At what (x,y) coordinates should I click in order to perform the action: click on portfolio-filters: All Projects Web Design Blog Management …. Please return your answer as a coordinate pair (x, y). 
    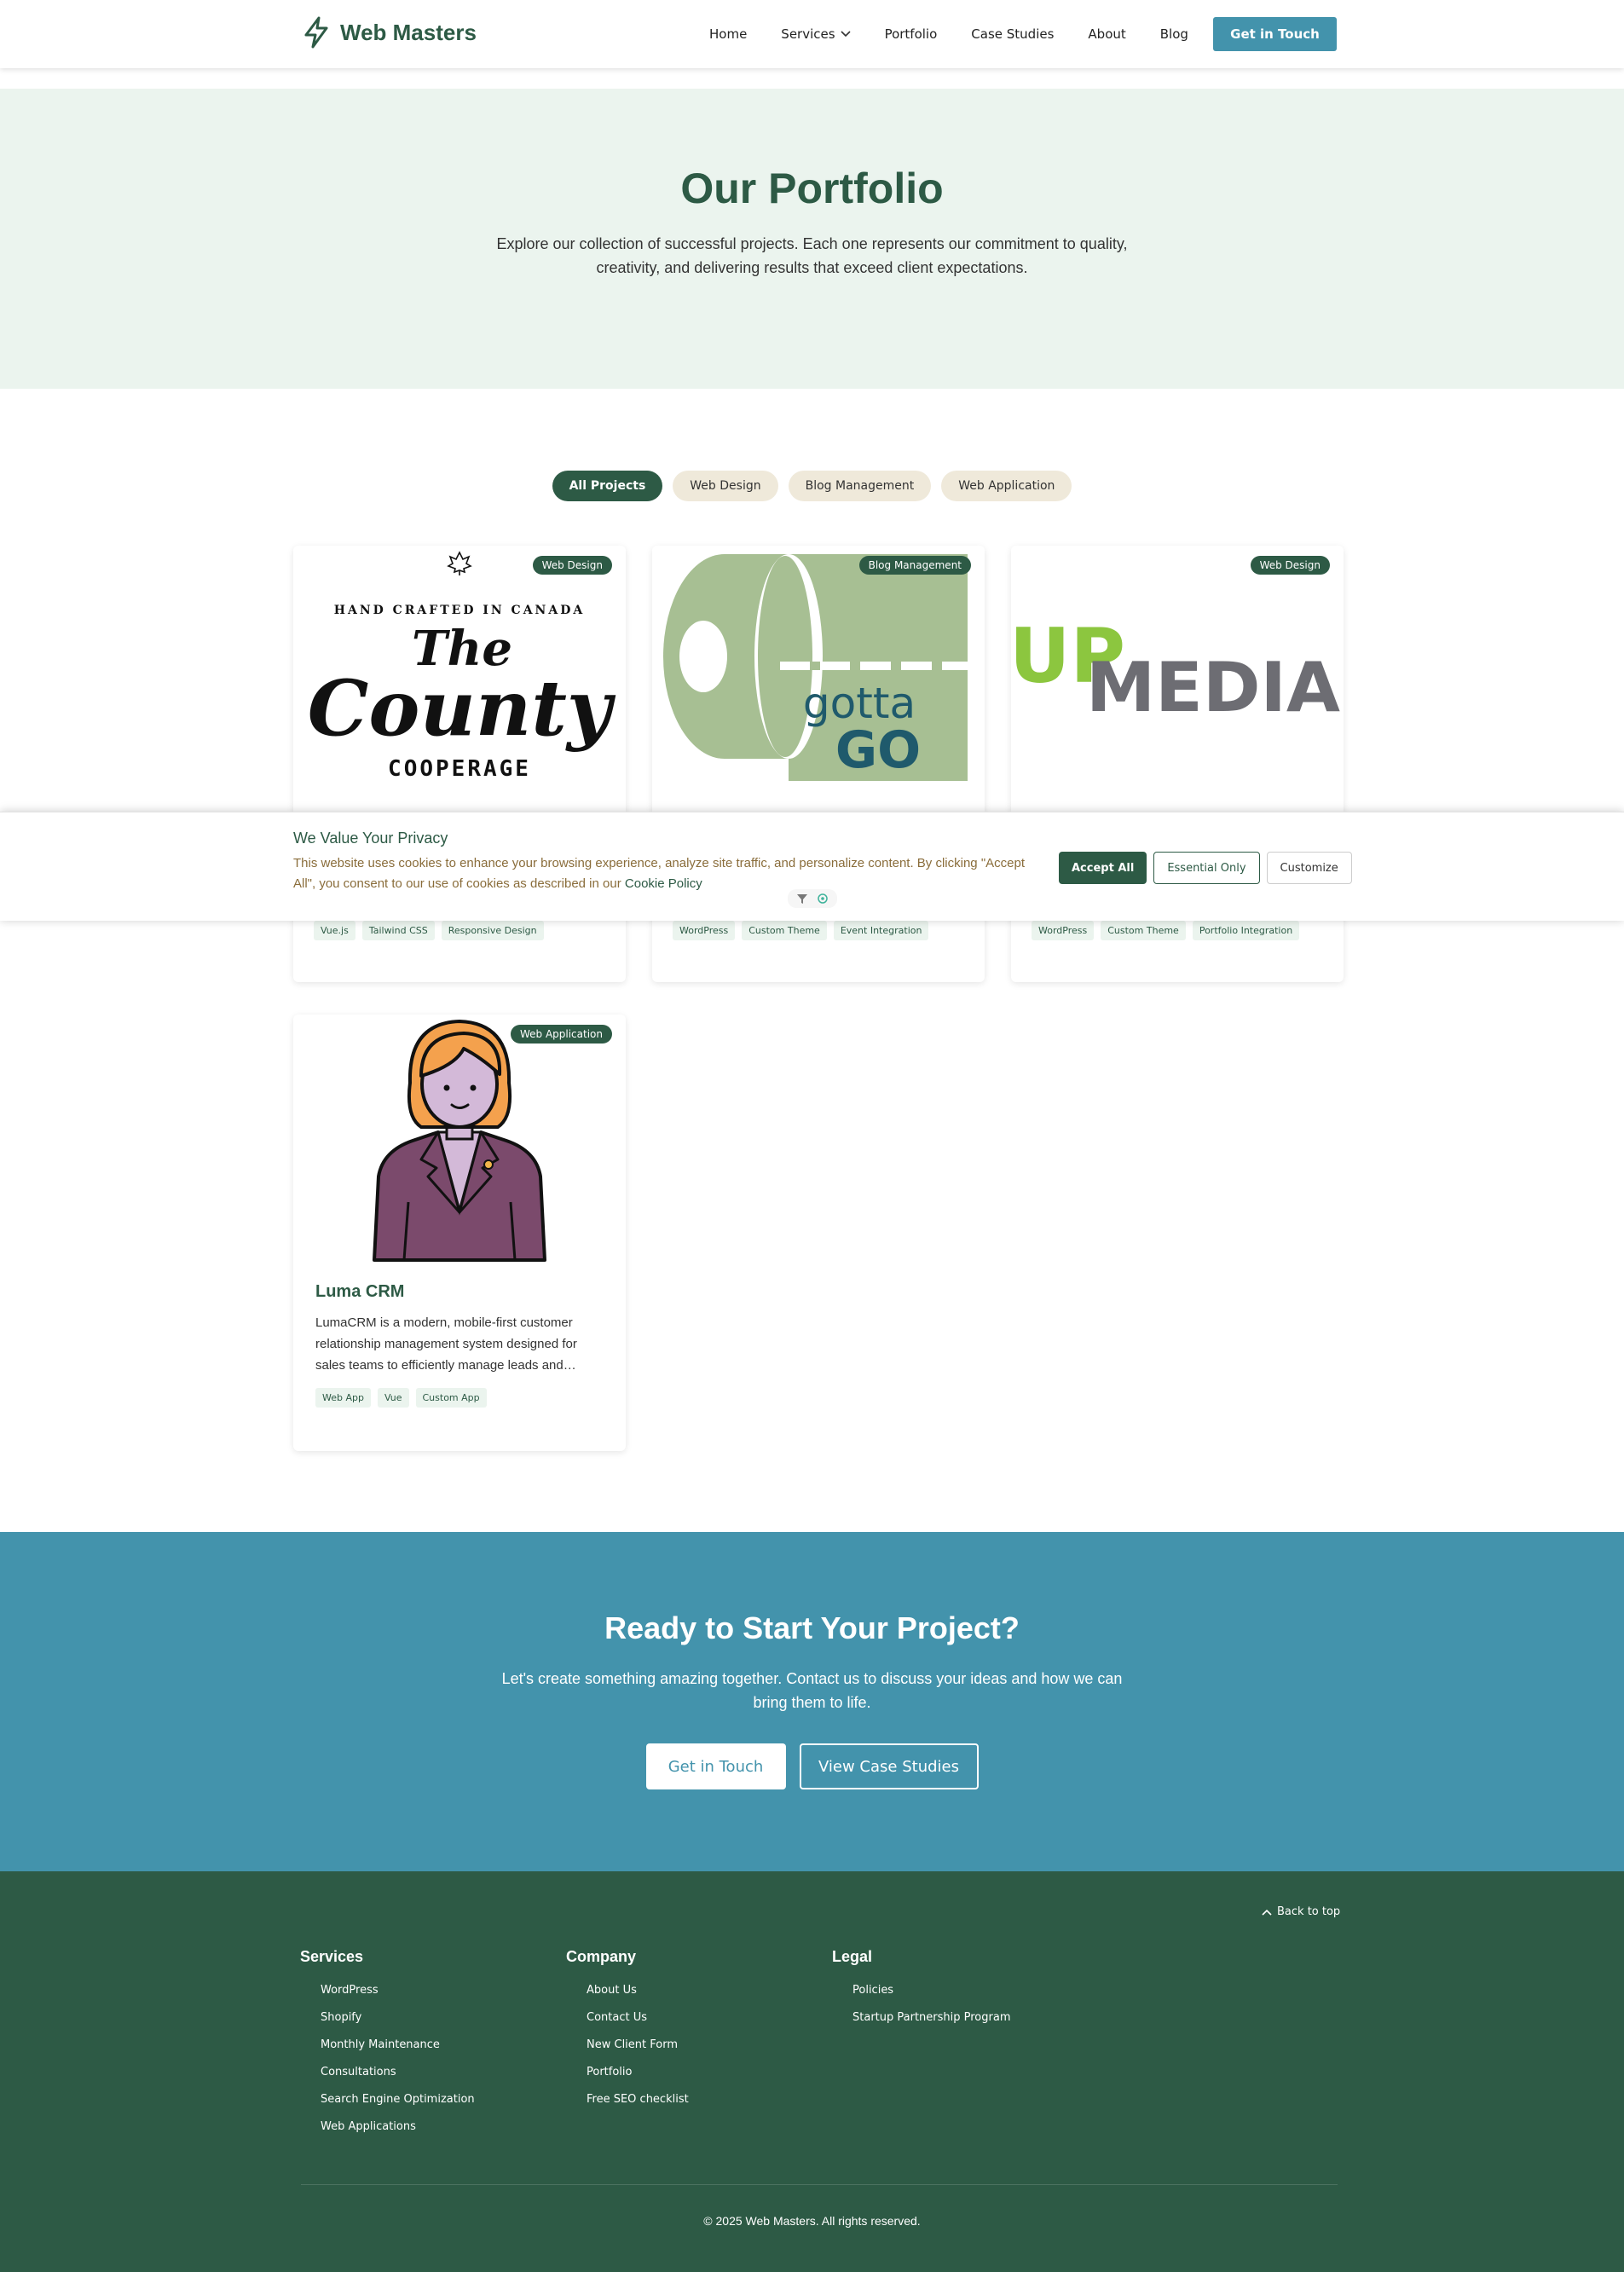
    Looking at the image, I should click on (812, 486).